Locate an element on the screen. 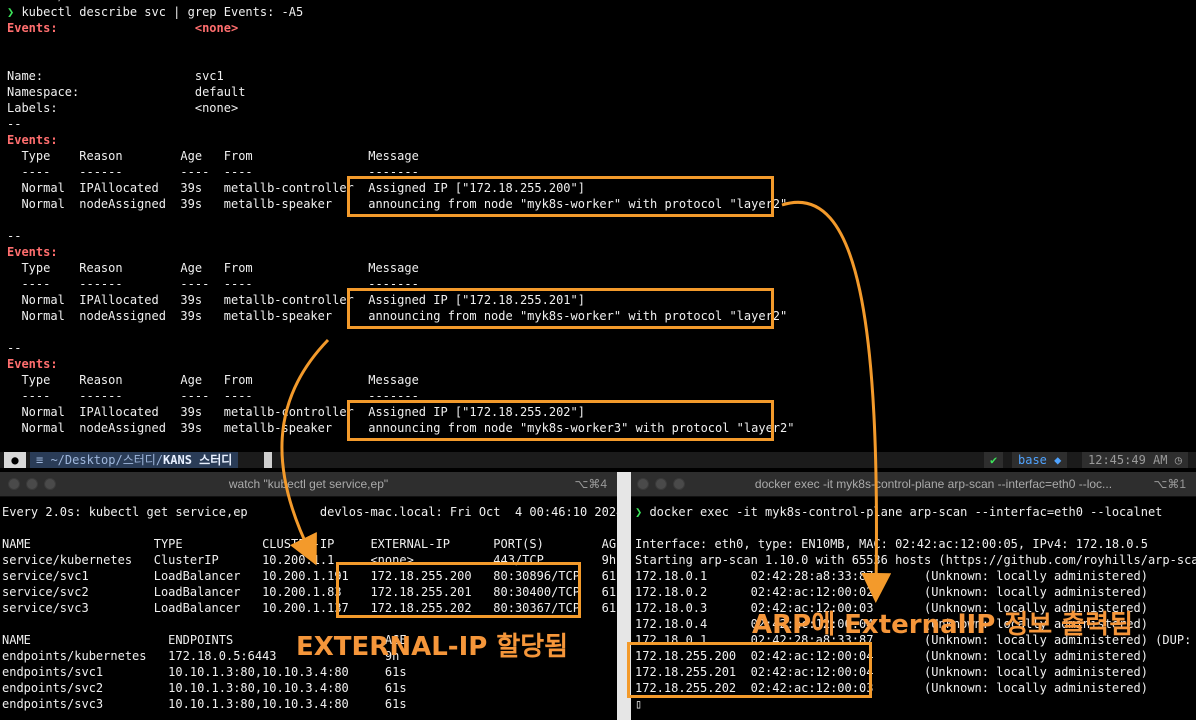  arp-output-line: ▯ is located at coordinates (639, 704).